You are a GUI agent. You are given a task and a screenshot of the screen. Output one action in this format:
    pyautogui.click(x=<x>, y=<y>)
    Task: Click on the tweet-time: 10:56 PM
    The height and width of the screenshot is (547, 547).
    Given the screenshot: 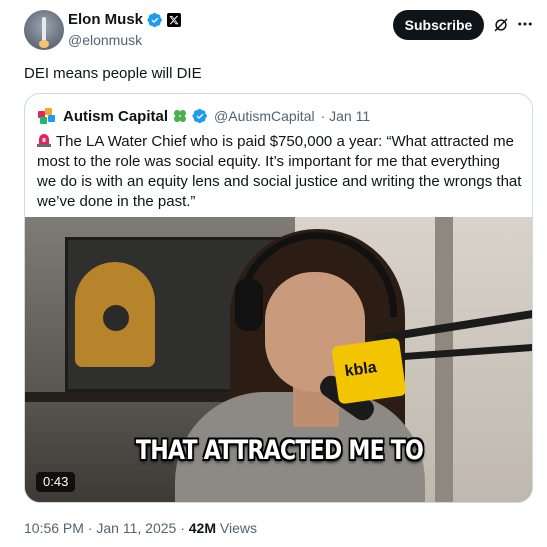 What is the action you would take?
    pyautogui.click(x=54, y=528)
    